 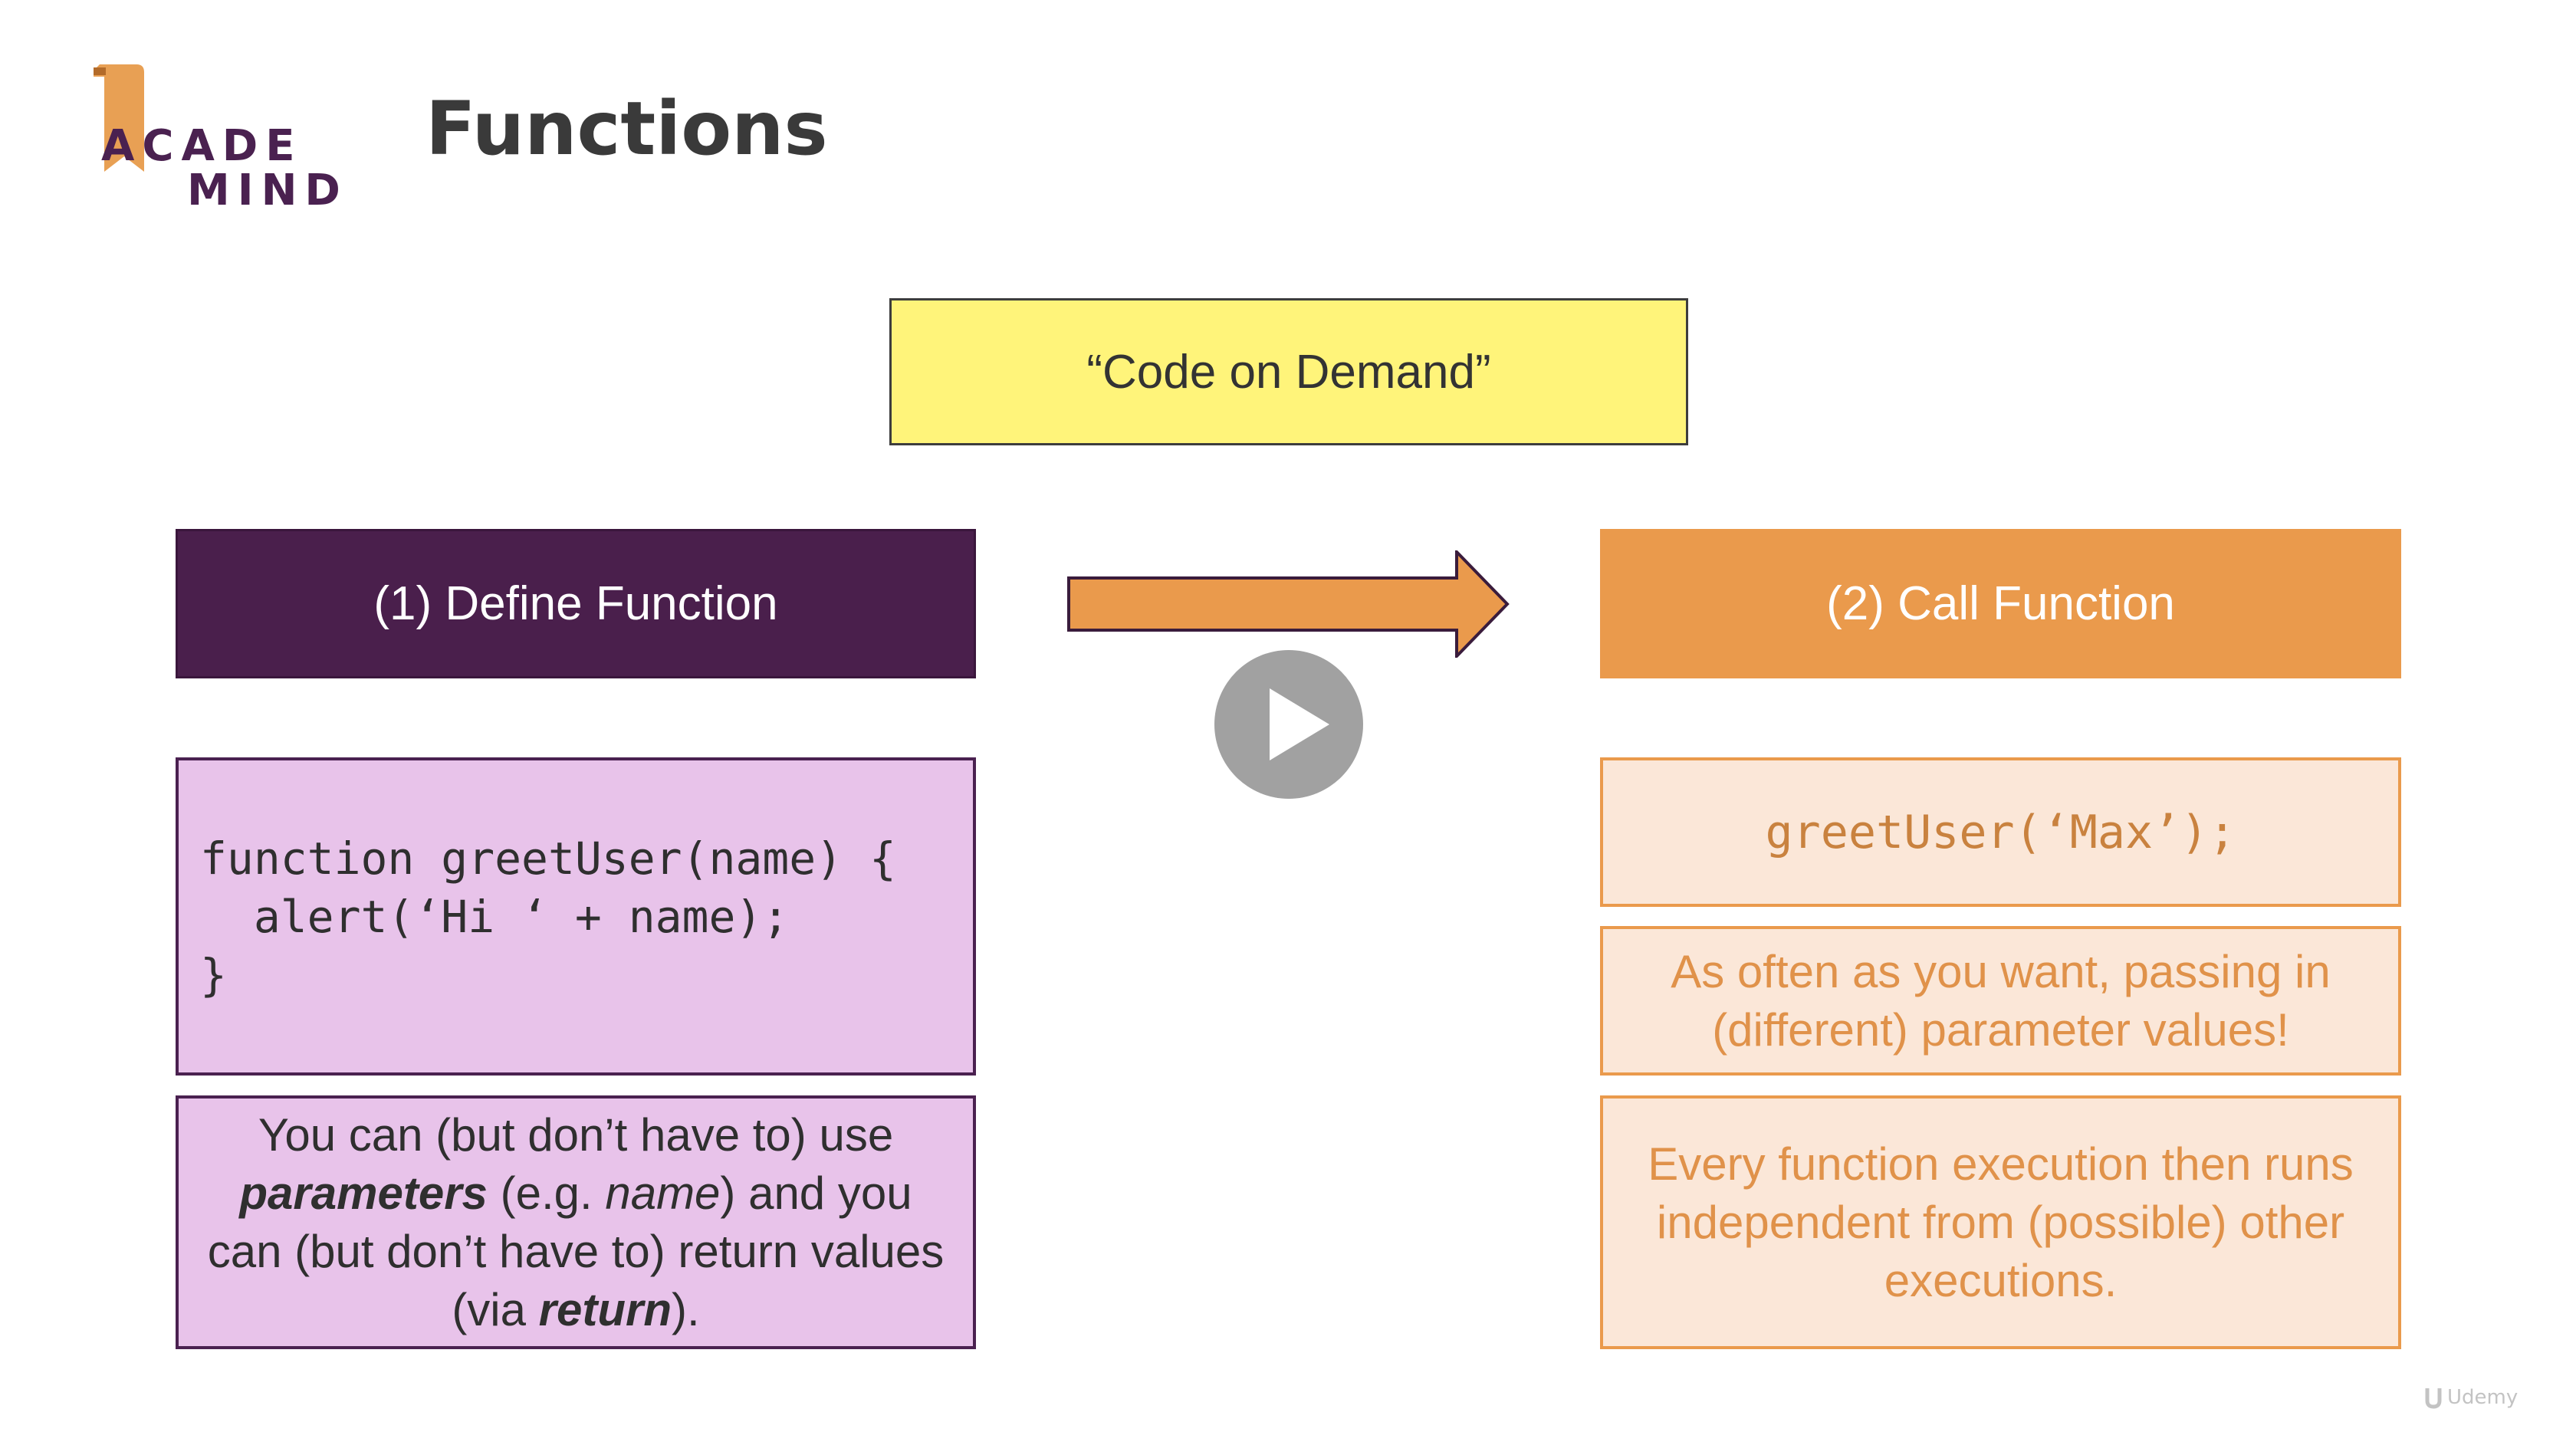 I want to click on code-line: }, so click(x=214, y=974).